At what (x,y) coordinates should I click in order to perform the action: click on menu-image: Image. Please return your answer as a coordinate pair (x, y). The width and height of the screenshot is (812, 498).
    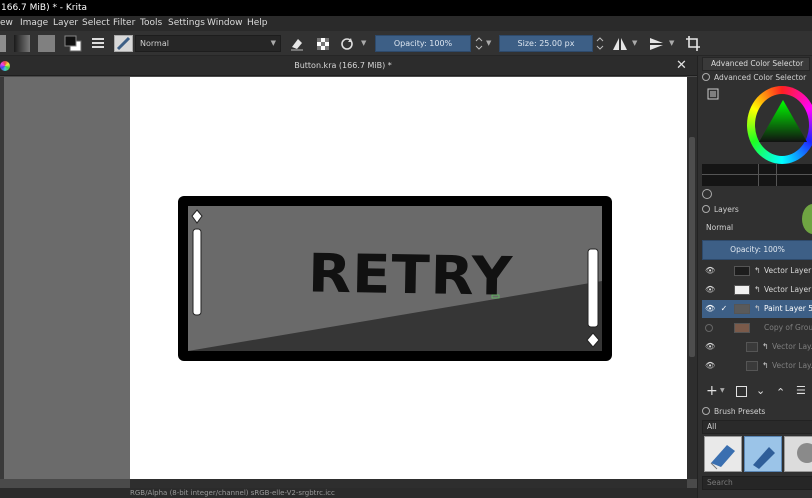
    Looking at the image, I should click on (34, 23).